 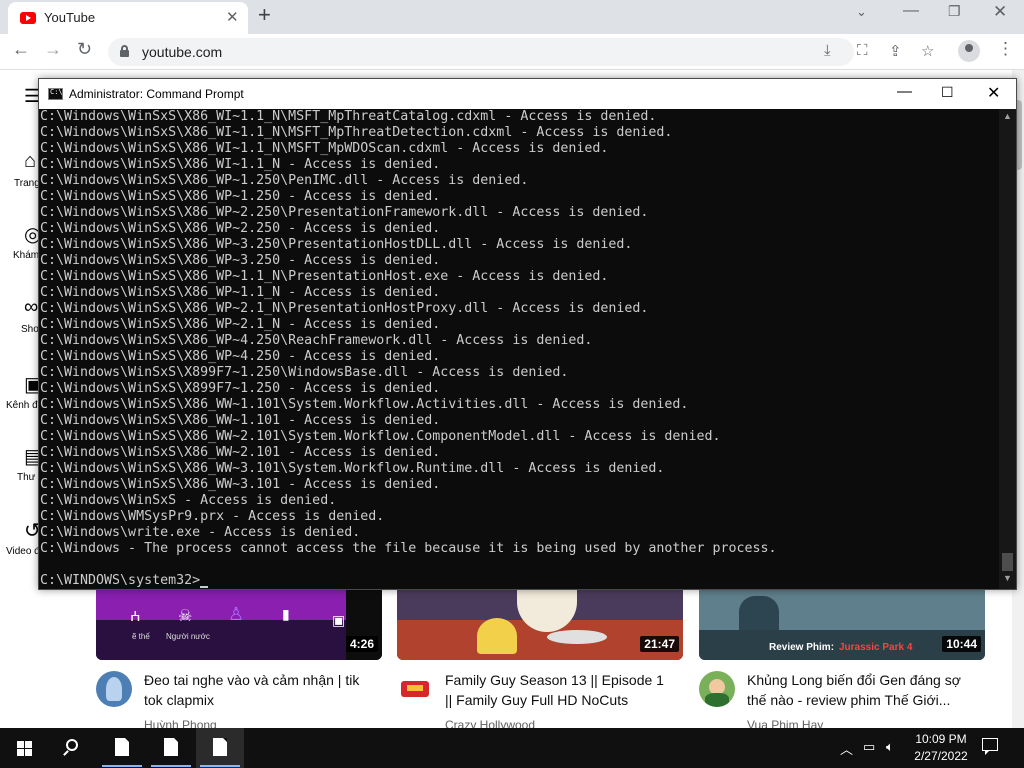 What do you see at coordinates (1007, 349) in the screenshot?
I see `cmd-scrollbar: ▲ ▼` at bounding box center [1007, 349].